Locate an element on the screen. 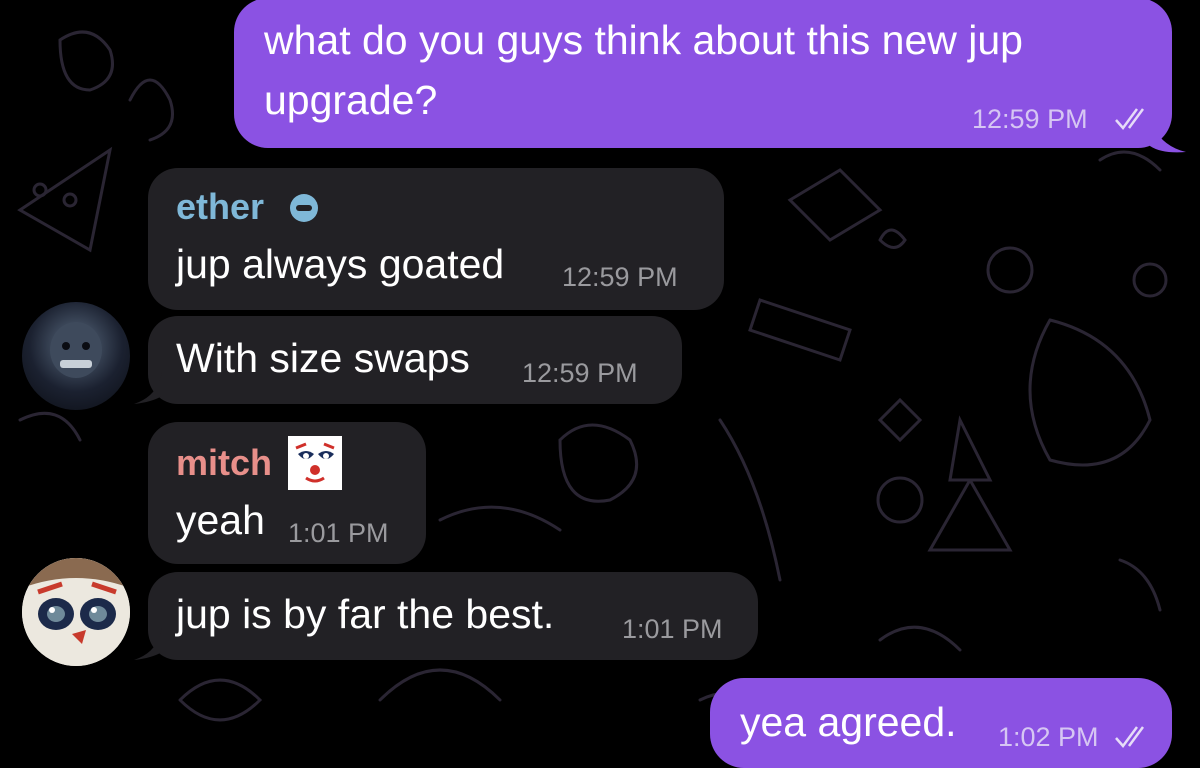  message-text-line2: upgrade? is located at coordinates (351, 100).